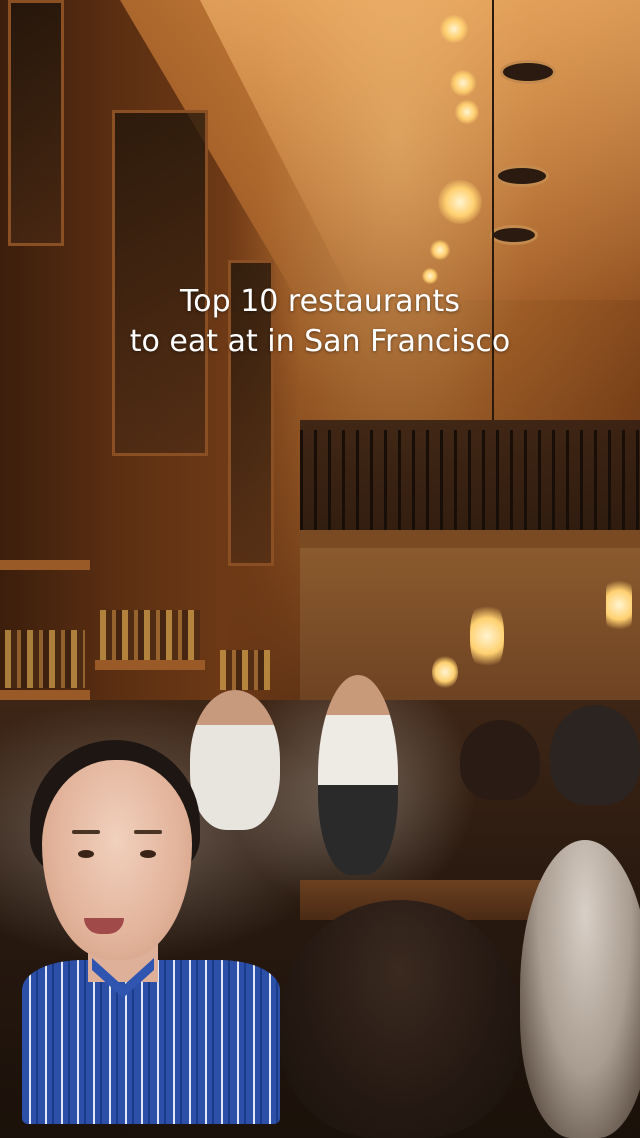 The image size is (640, 1138). What do you see at coordinates (151, 928) in the screenshot?
I see `creator-facecam` at bounding box center [151, 928].